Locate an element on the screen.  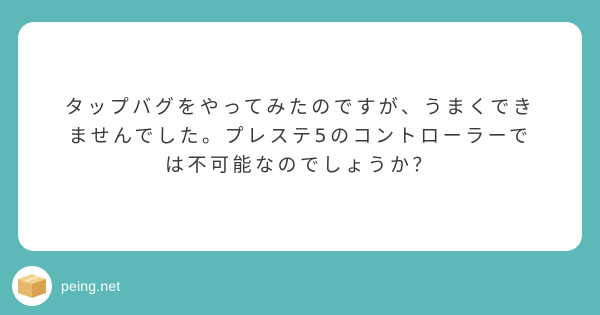
peing-logo is located at coordinates (32, 286).